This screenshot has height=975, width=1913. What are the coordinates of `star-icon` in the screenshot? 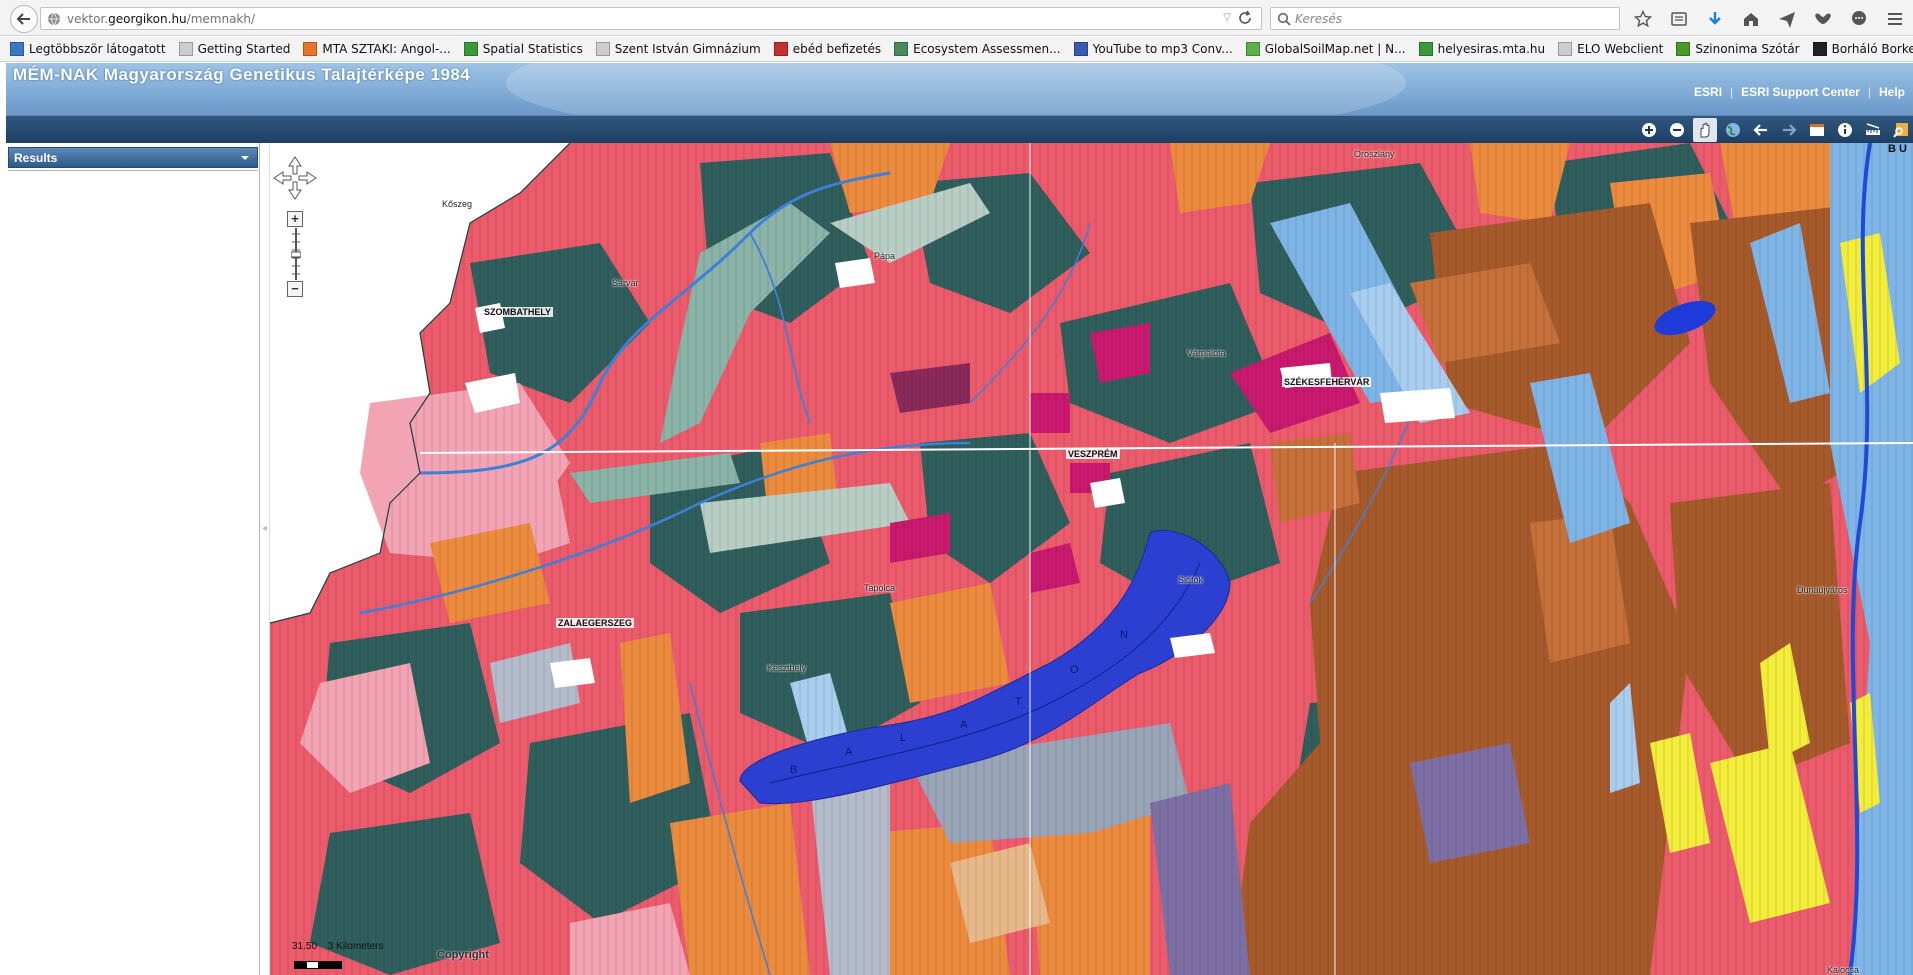 It's located at (1643, 19).